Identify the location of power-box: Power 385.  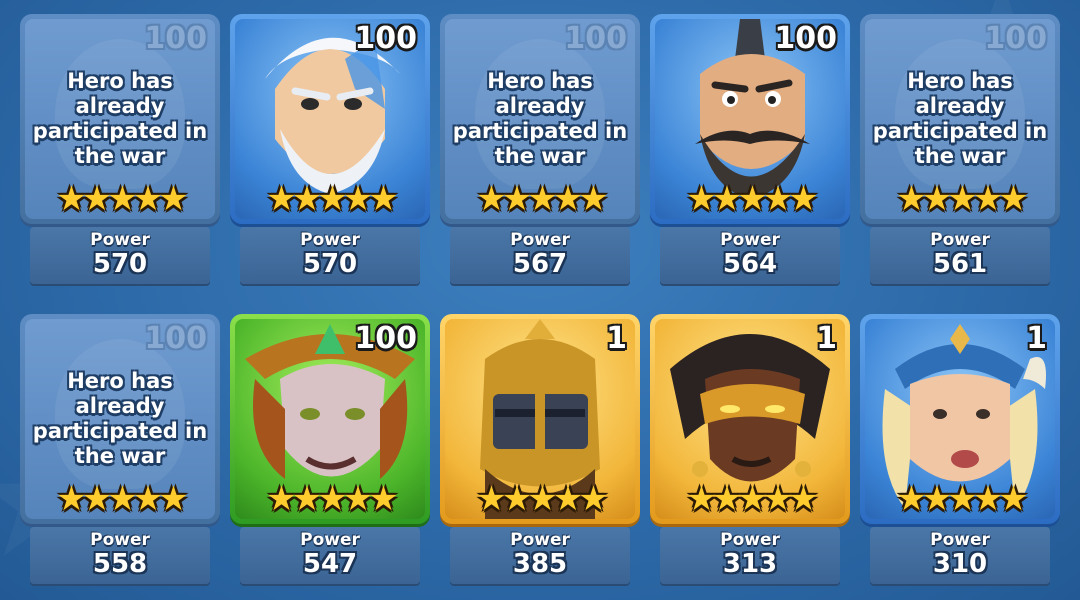
(540, 555).